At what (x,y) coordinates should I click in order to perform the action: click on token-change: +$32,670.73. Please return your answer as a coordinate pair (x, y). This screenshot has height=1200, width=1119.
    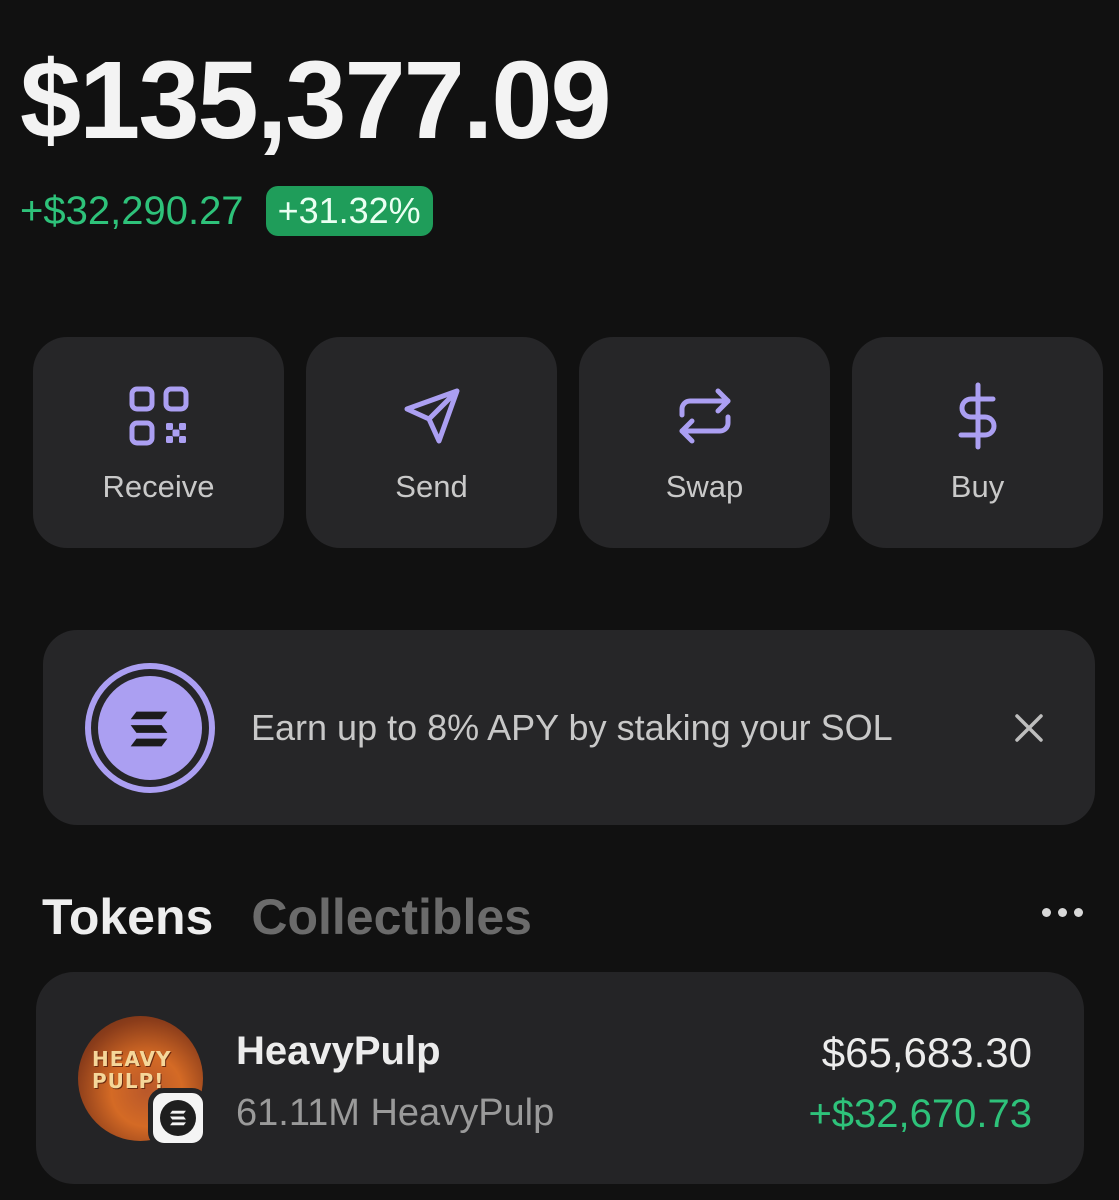
    Looking at the image, I should click on (920, 1114).